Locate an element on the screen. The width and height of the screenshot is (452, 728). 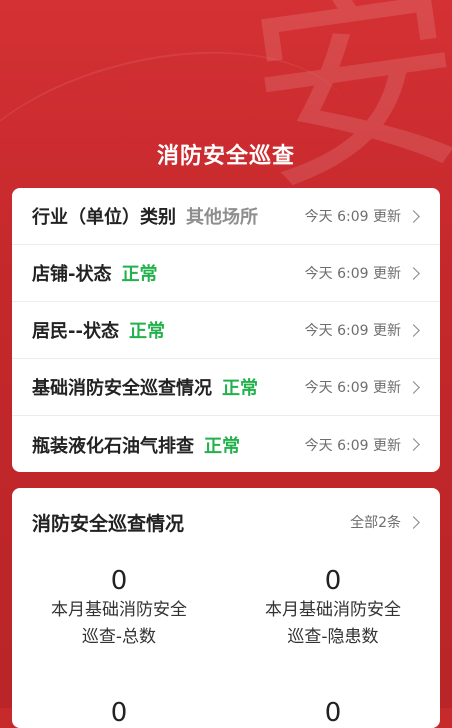
stat-total-inspections: 0 本月基础消防安全 巡查-总数 is located at coordinates (119, 603).